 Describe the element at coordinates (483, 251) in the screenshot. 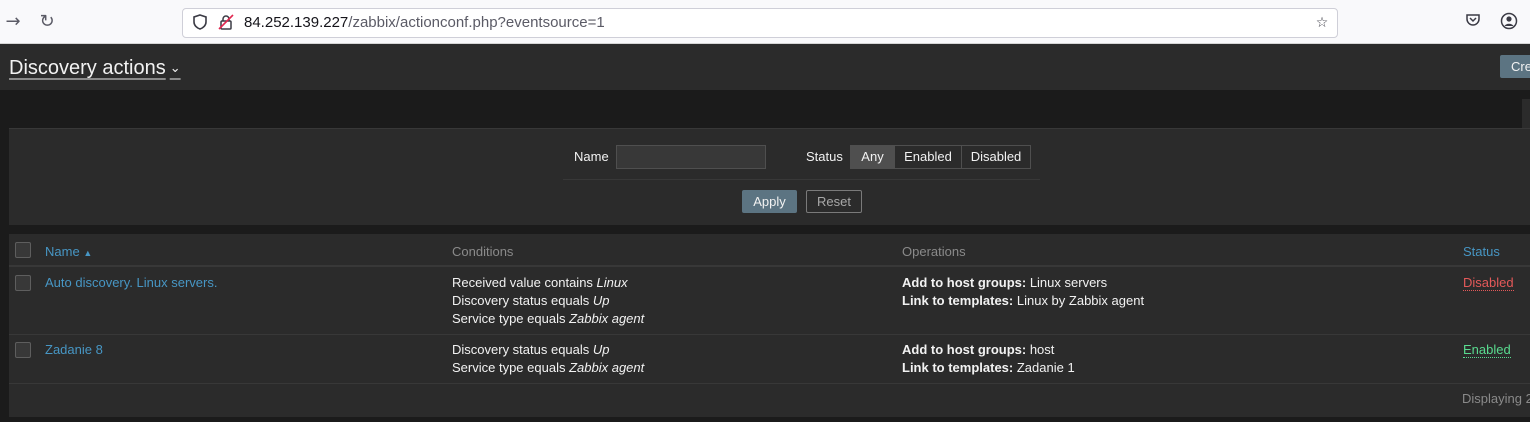

I see `column-header-conditions: Conditions` at that location.